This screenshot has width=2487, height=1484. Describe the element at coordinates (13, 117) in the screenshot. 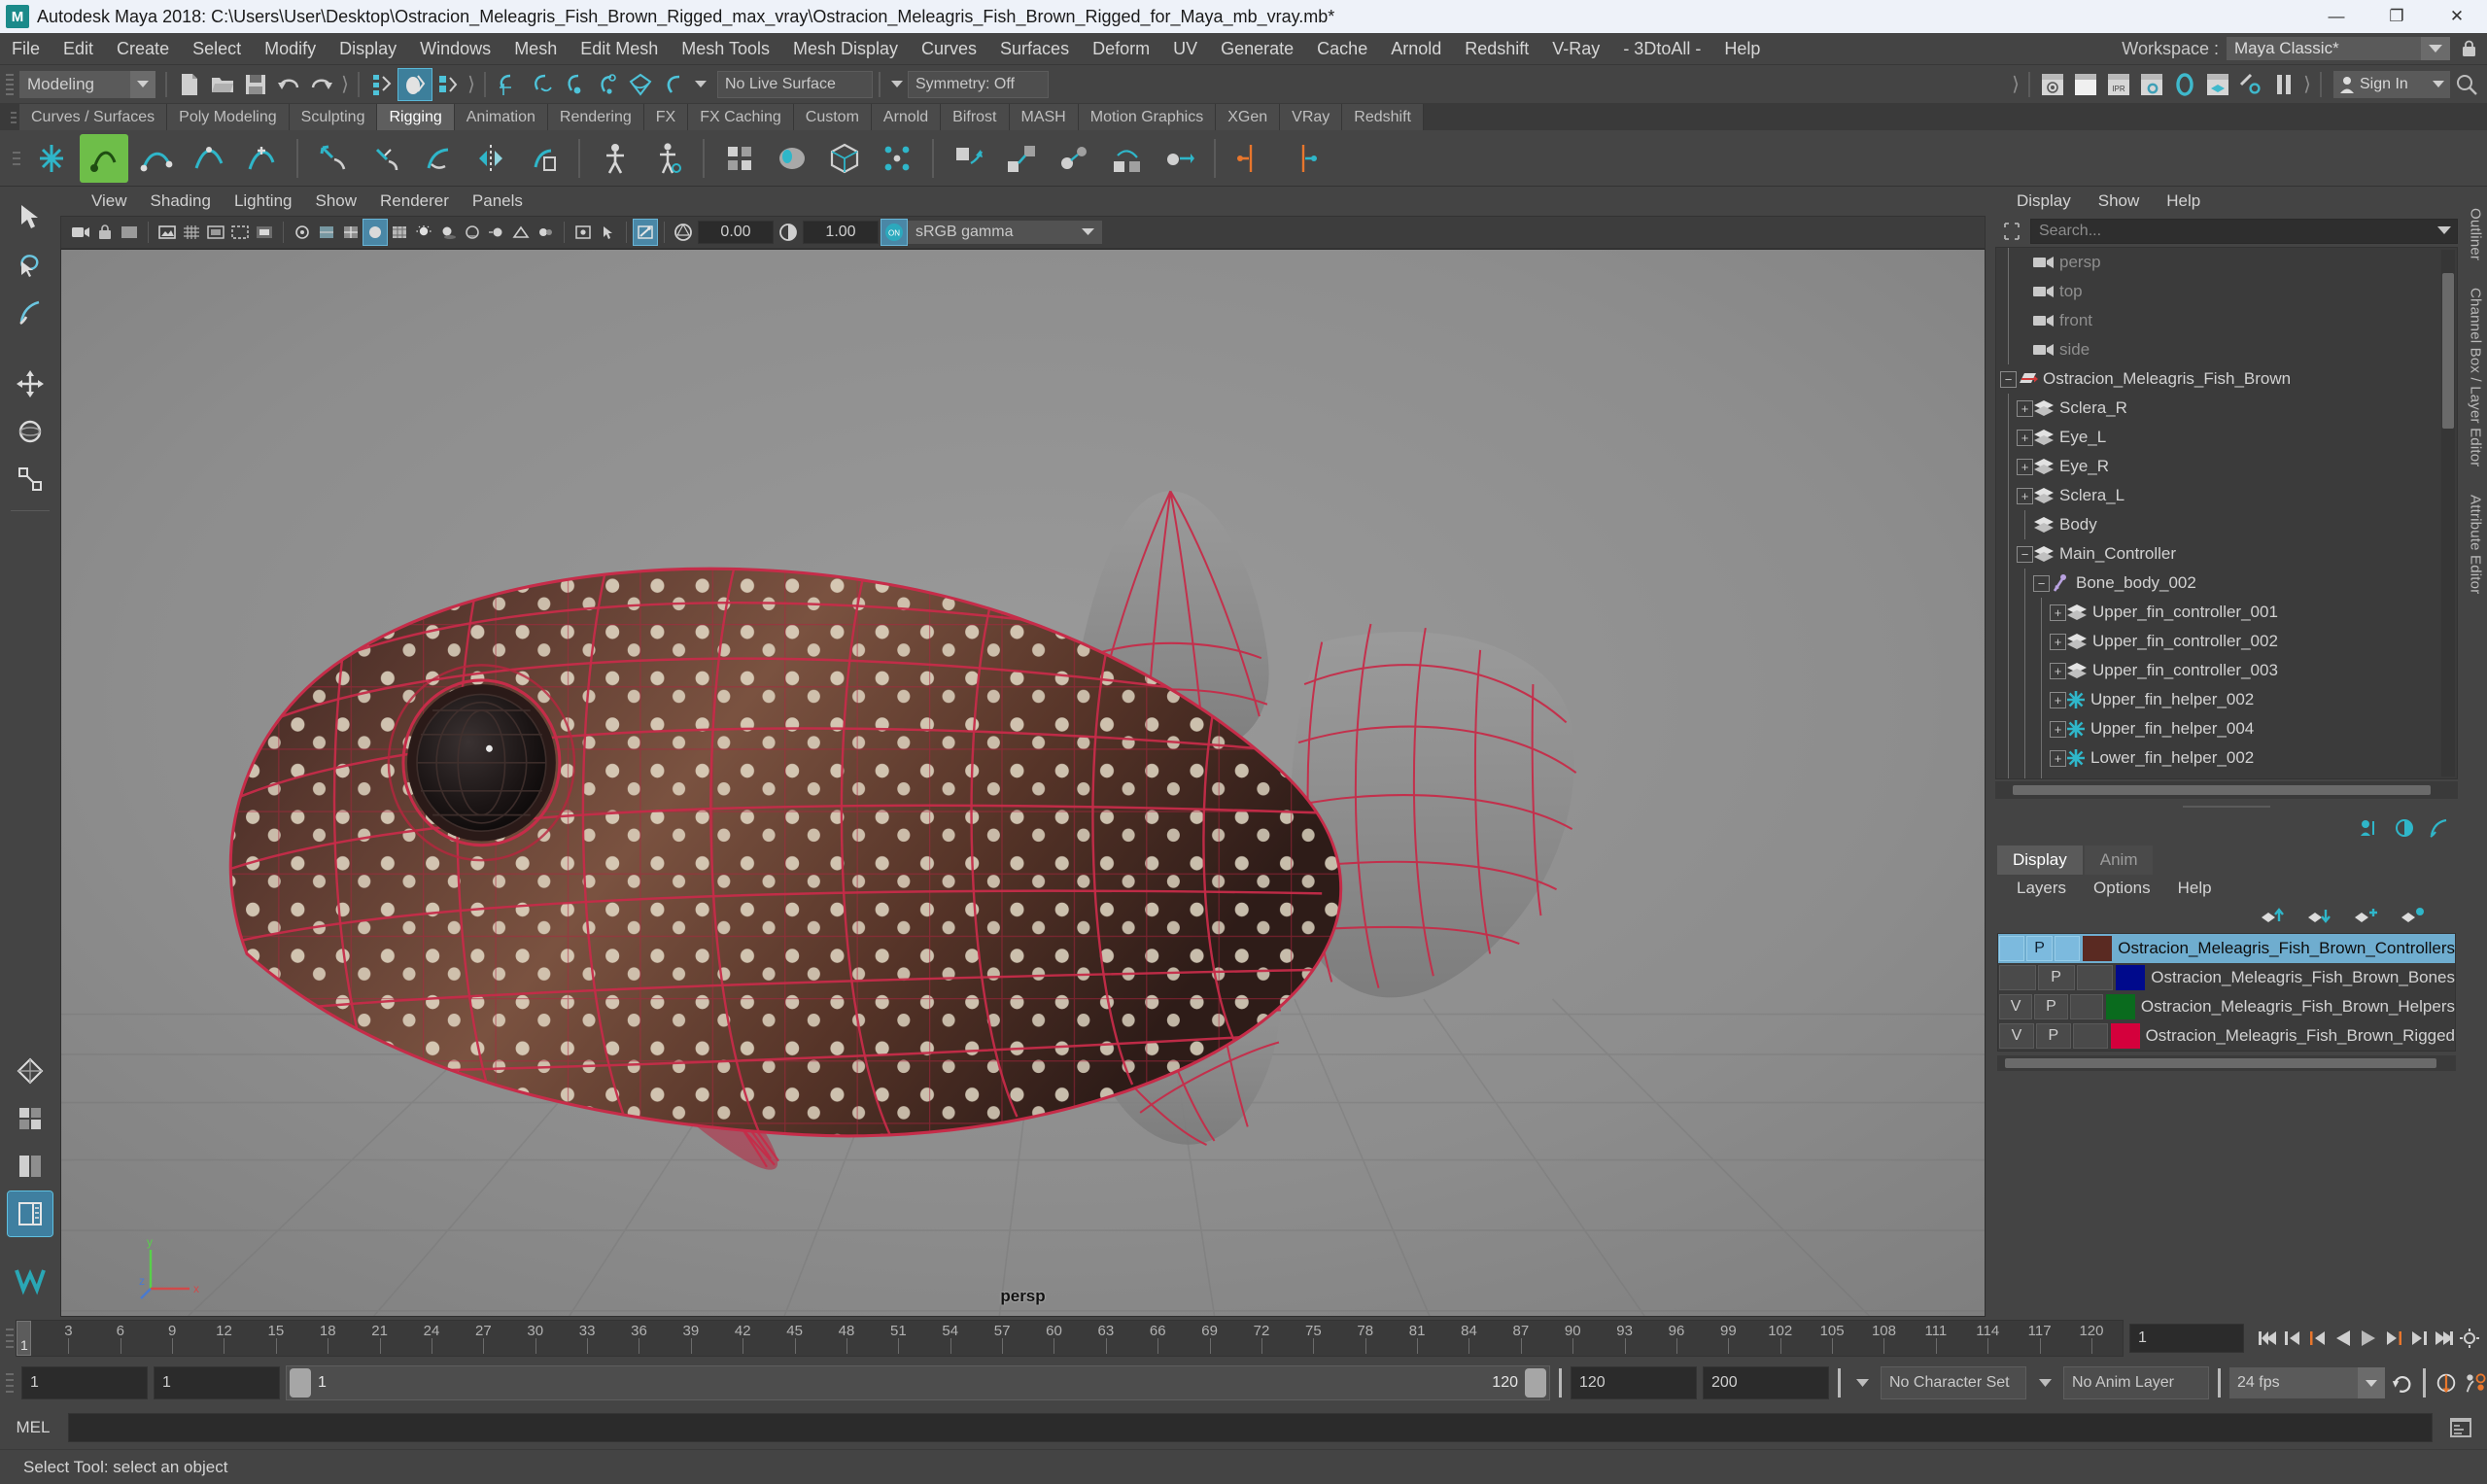

I see `shelf-tabs-grip` at that location.